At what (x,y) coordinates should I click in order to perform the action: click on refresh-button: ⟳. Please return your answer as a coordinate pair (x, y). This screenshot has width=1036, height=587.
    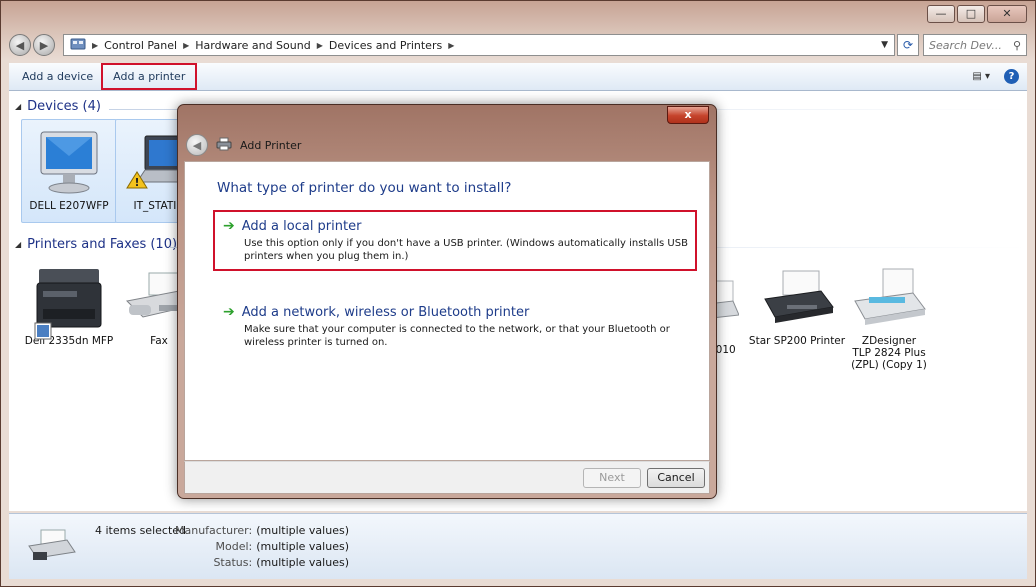
    Looking at the image, I should click on (908, 45).